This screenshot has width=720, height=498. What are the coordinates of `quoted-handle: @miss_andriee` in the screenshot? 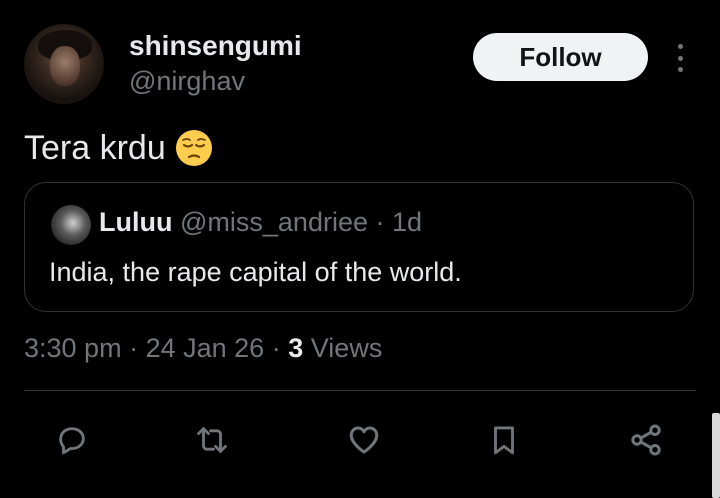 It's located at (274, 222).